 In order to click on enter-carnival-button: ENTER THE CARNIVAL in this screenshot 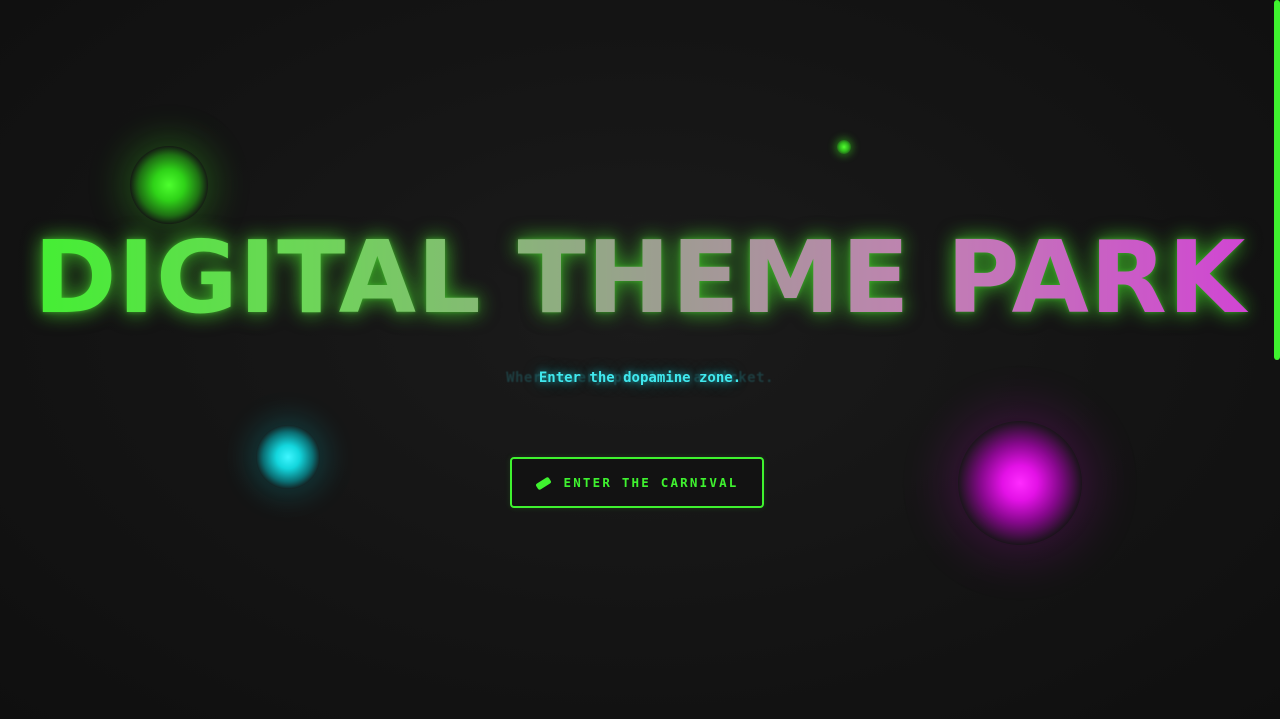, I will do `click(637, 482)`.